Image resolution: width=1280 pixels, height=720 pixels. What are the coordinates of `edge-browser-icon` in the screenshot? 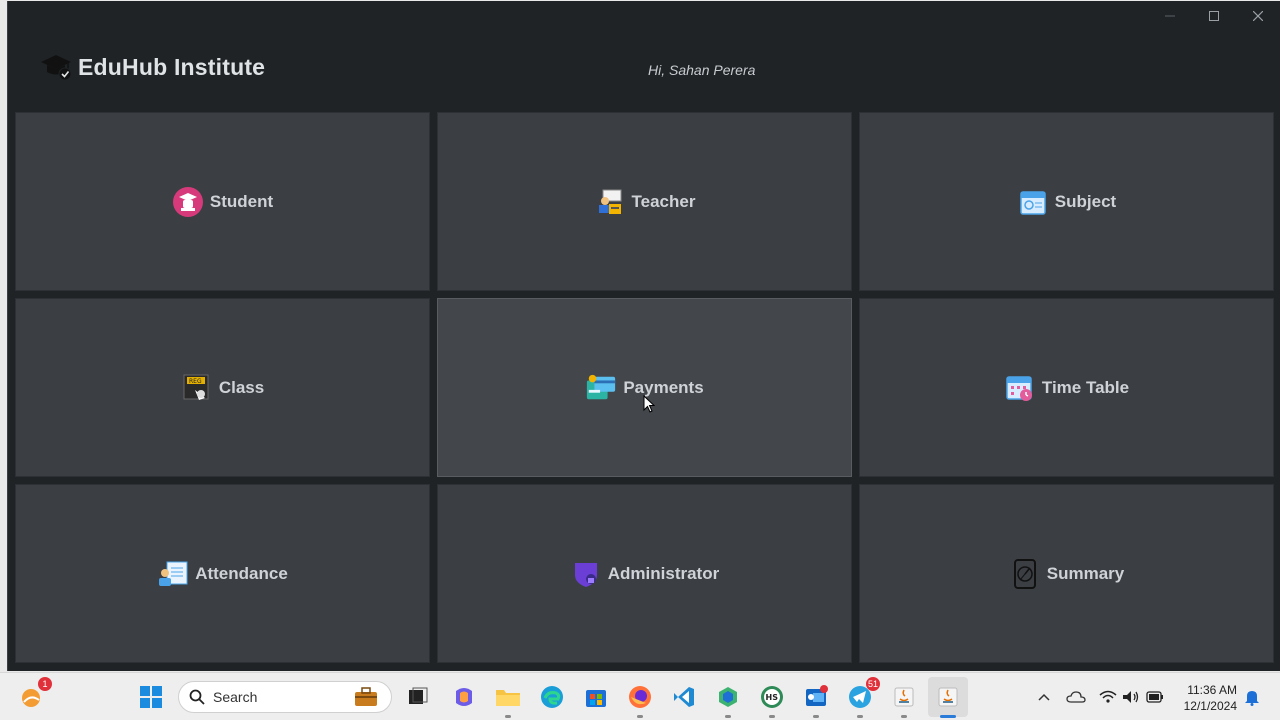 It's located at (552, 697).